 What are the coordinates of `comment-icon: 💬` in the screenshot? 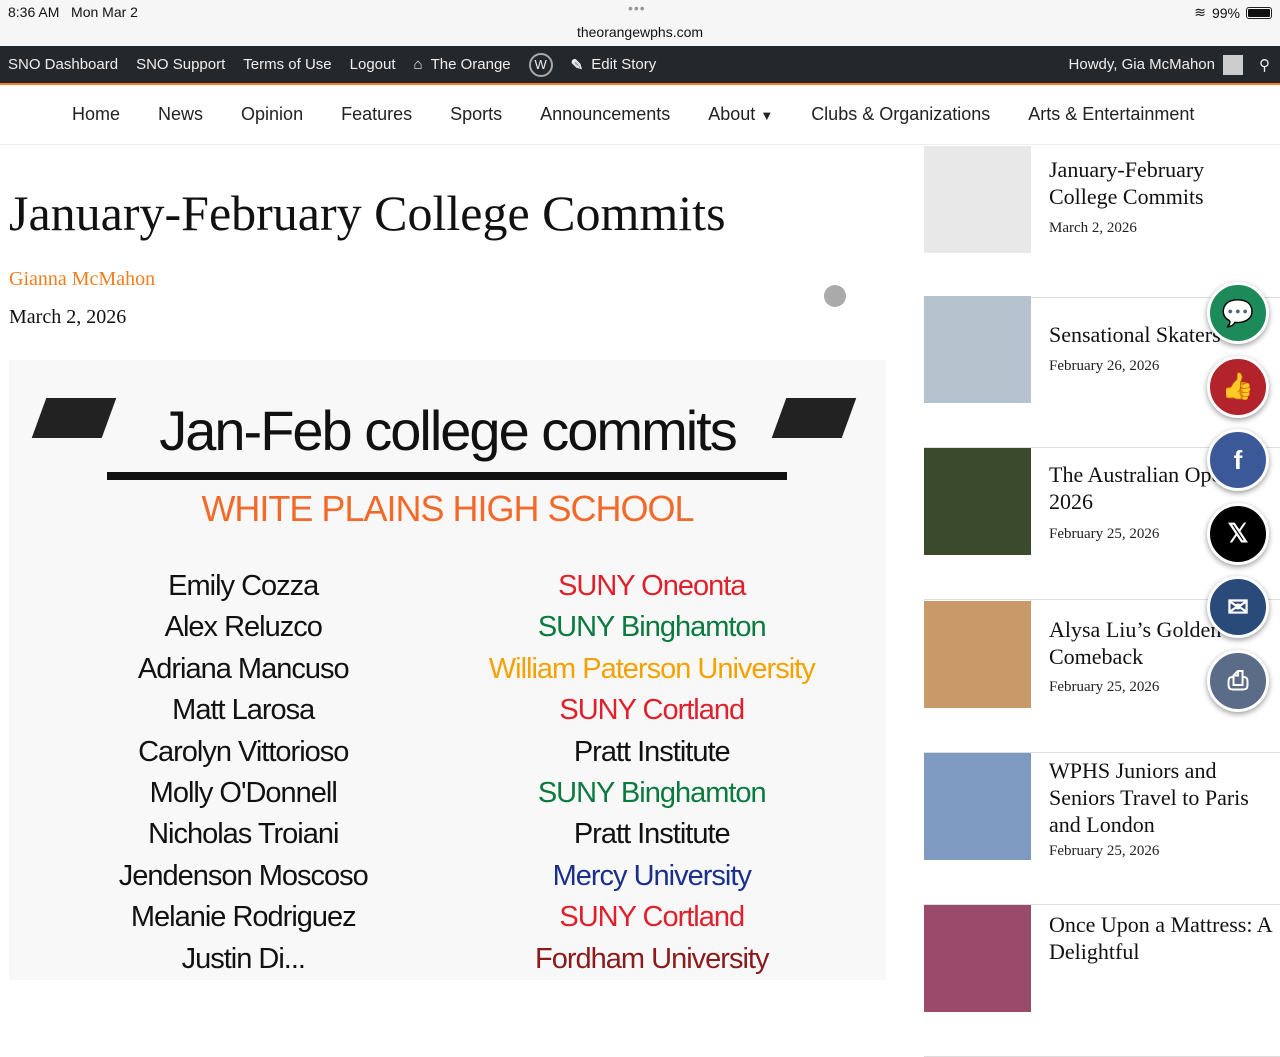 It's located at (1238, 312).